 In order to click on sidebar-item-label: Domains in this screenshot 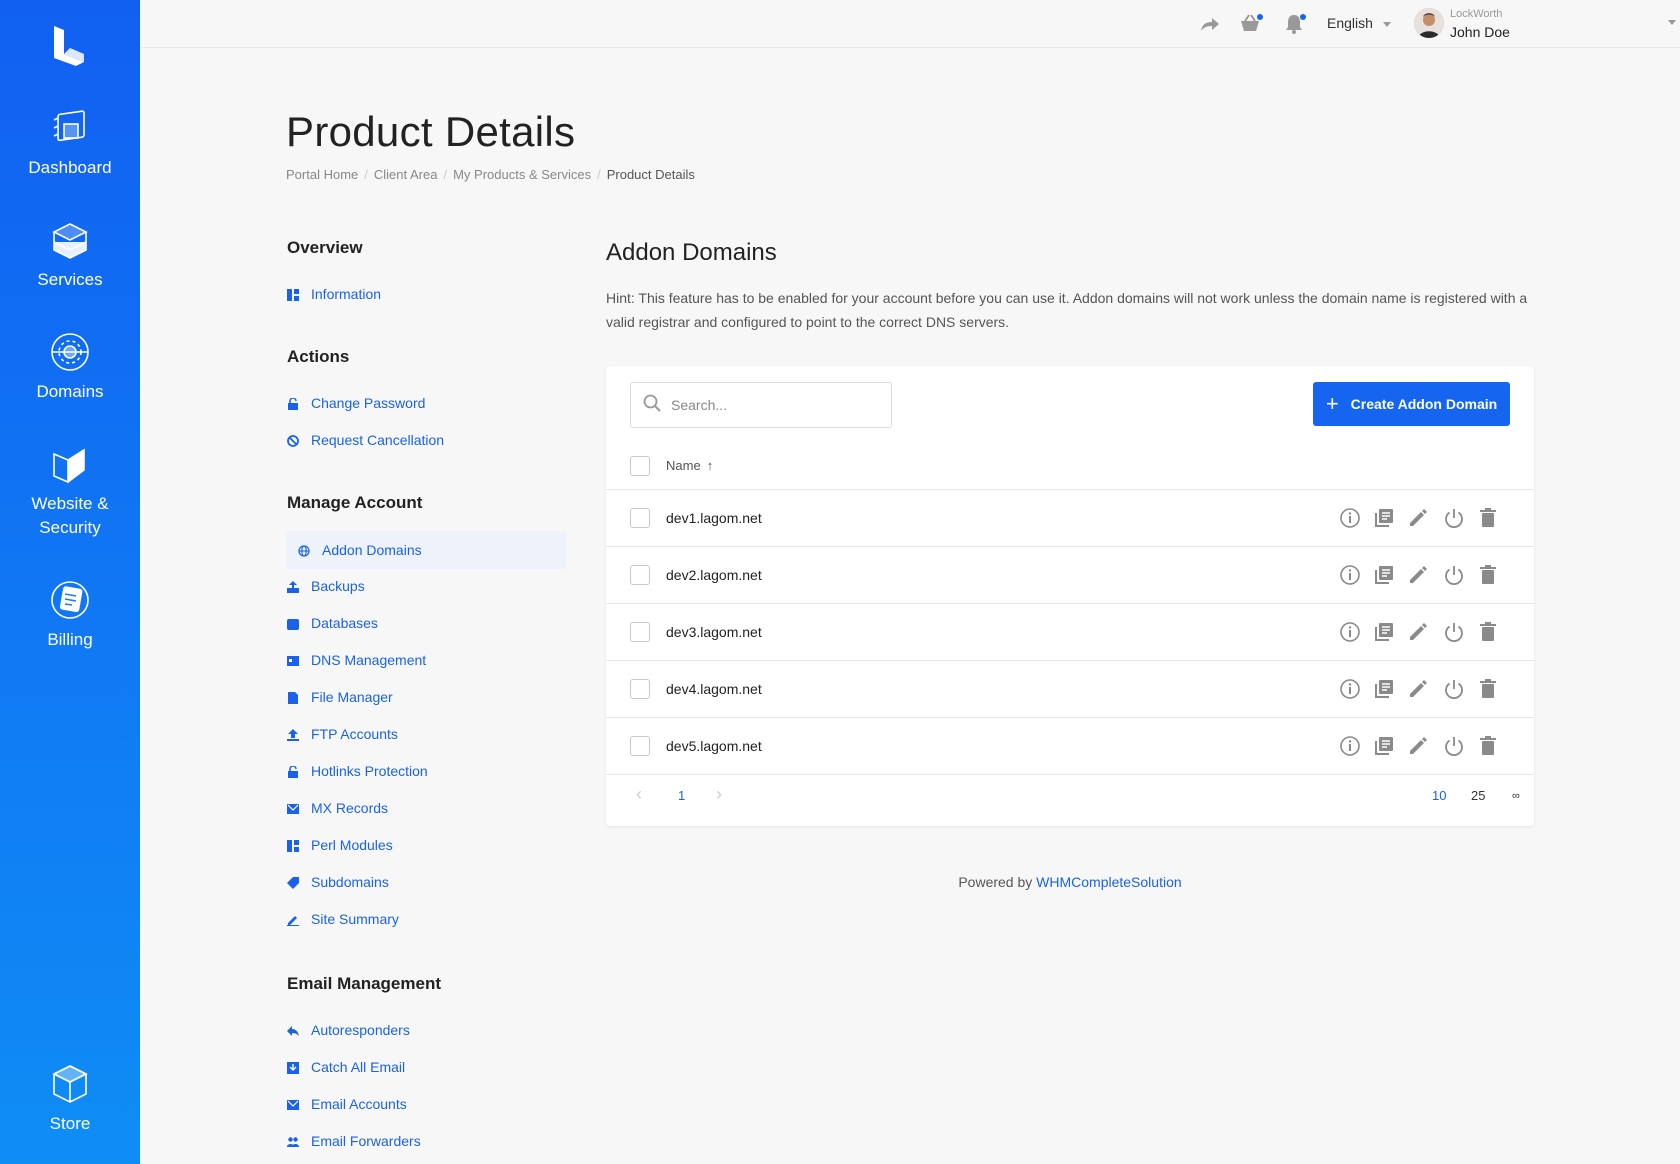, I will do `click(70, 391)`.